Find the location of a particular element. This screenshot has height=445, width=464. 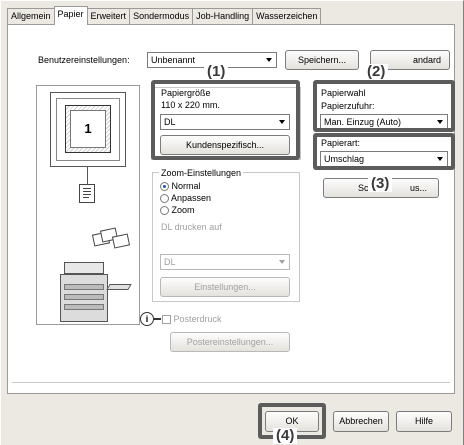

callout-1-frame is located at coordinates (225, 120).